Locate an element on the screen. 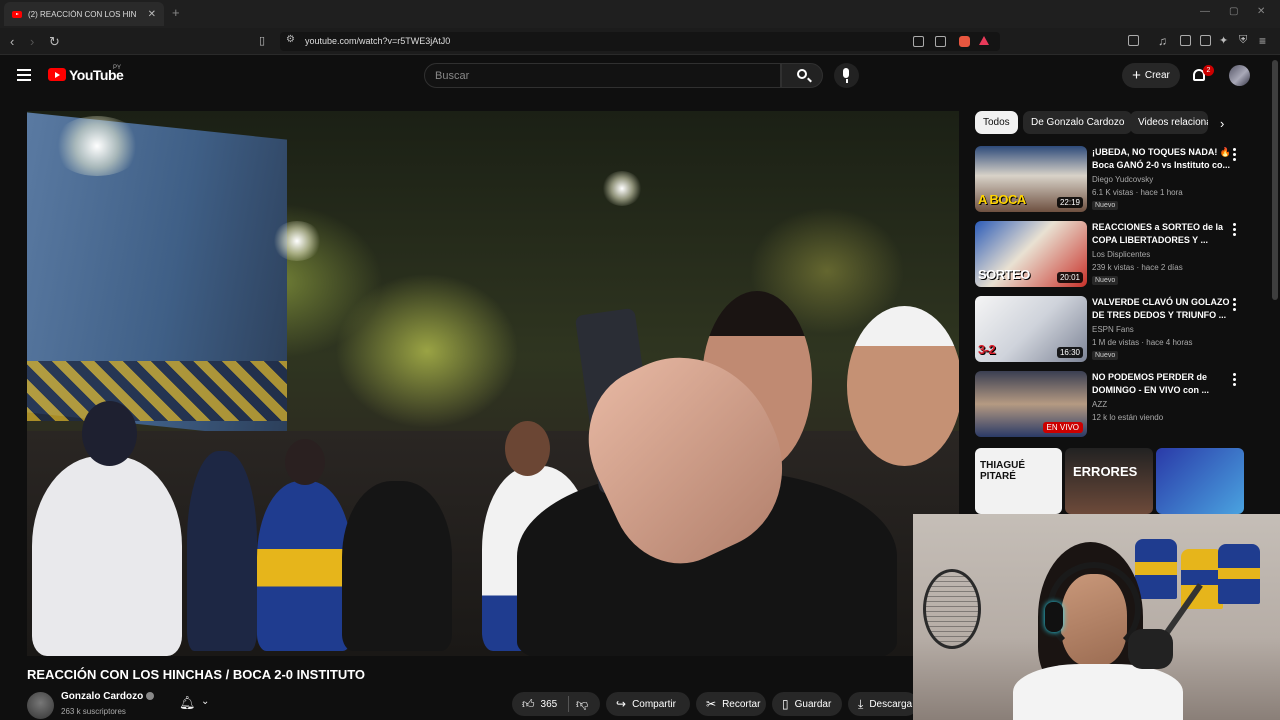  channel-name: Diego Yudcovsky is located at coordinates (1122, 179).